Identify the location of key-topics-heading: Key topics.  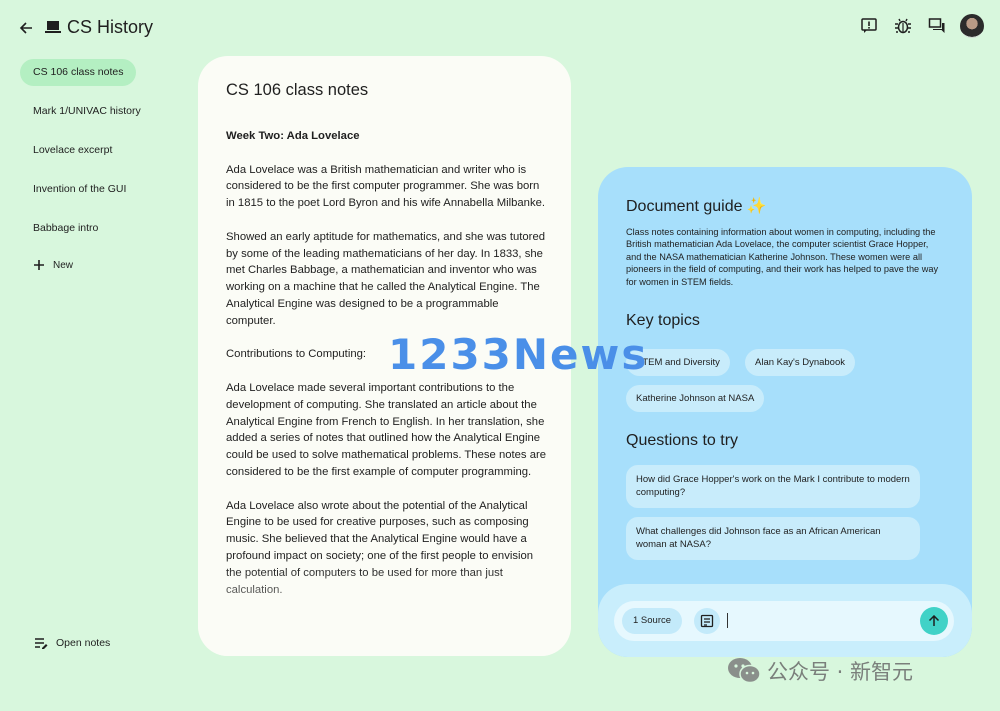
(663, 320).